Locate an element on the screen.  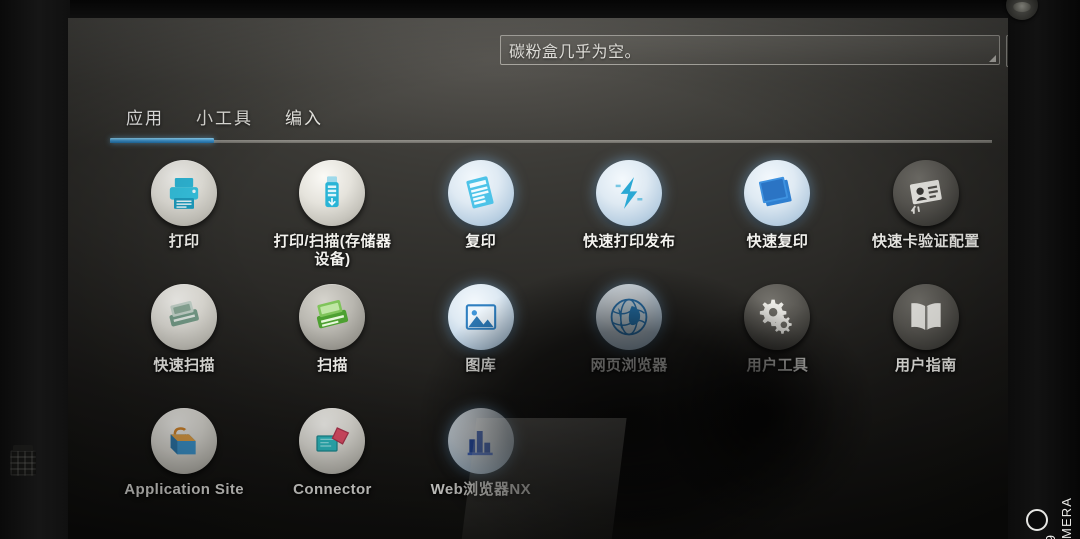
app-tile-quick-print-release: 快速打印发布 is located at coordinates (629, 216).